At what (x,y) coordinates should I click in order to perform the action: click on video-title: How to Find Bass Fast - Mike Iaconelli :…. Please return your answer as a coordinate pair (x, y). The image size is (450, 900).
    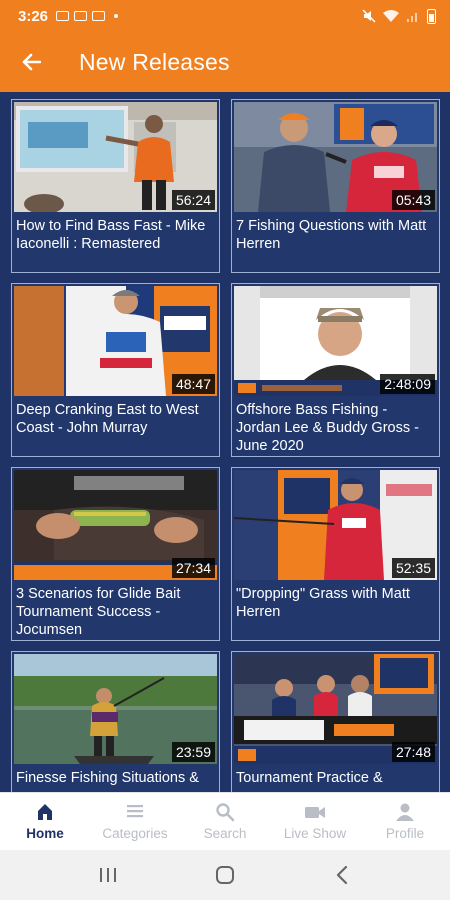
    Looking at the image, I should click on (111, 235).